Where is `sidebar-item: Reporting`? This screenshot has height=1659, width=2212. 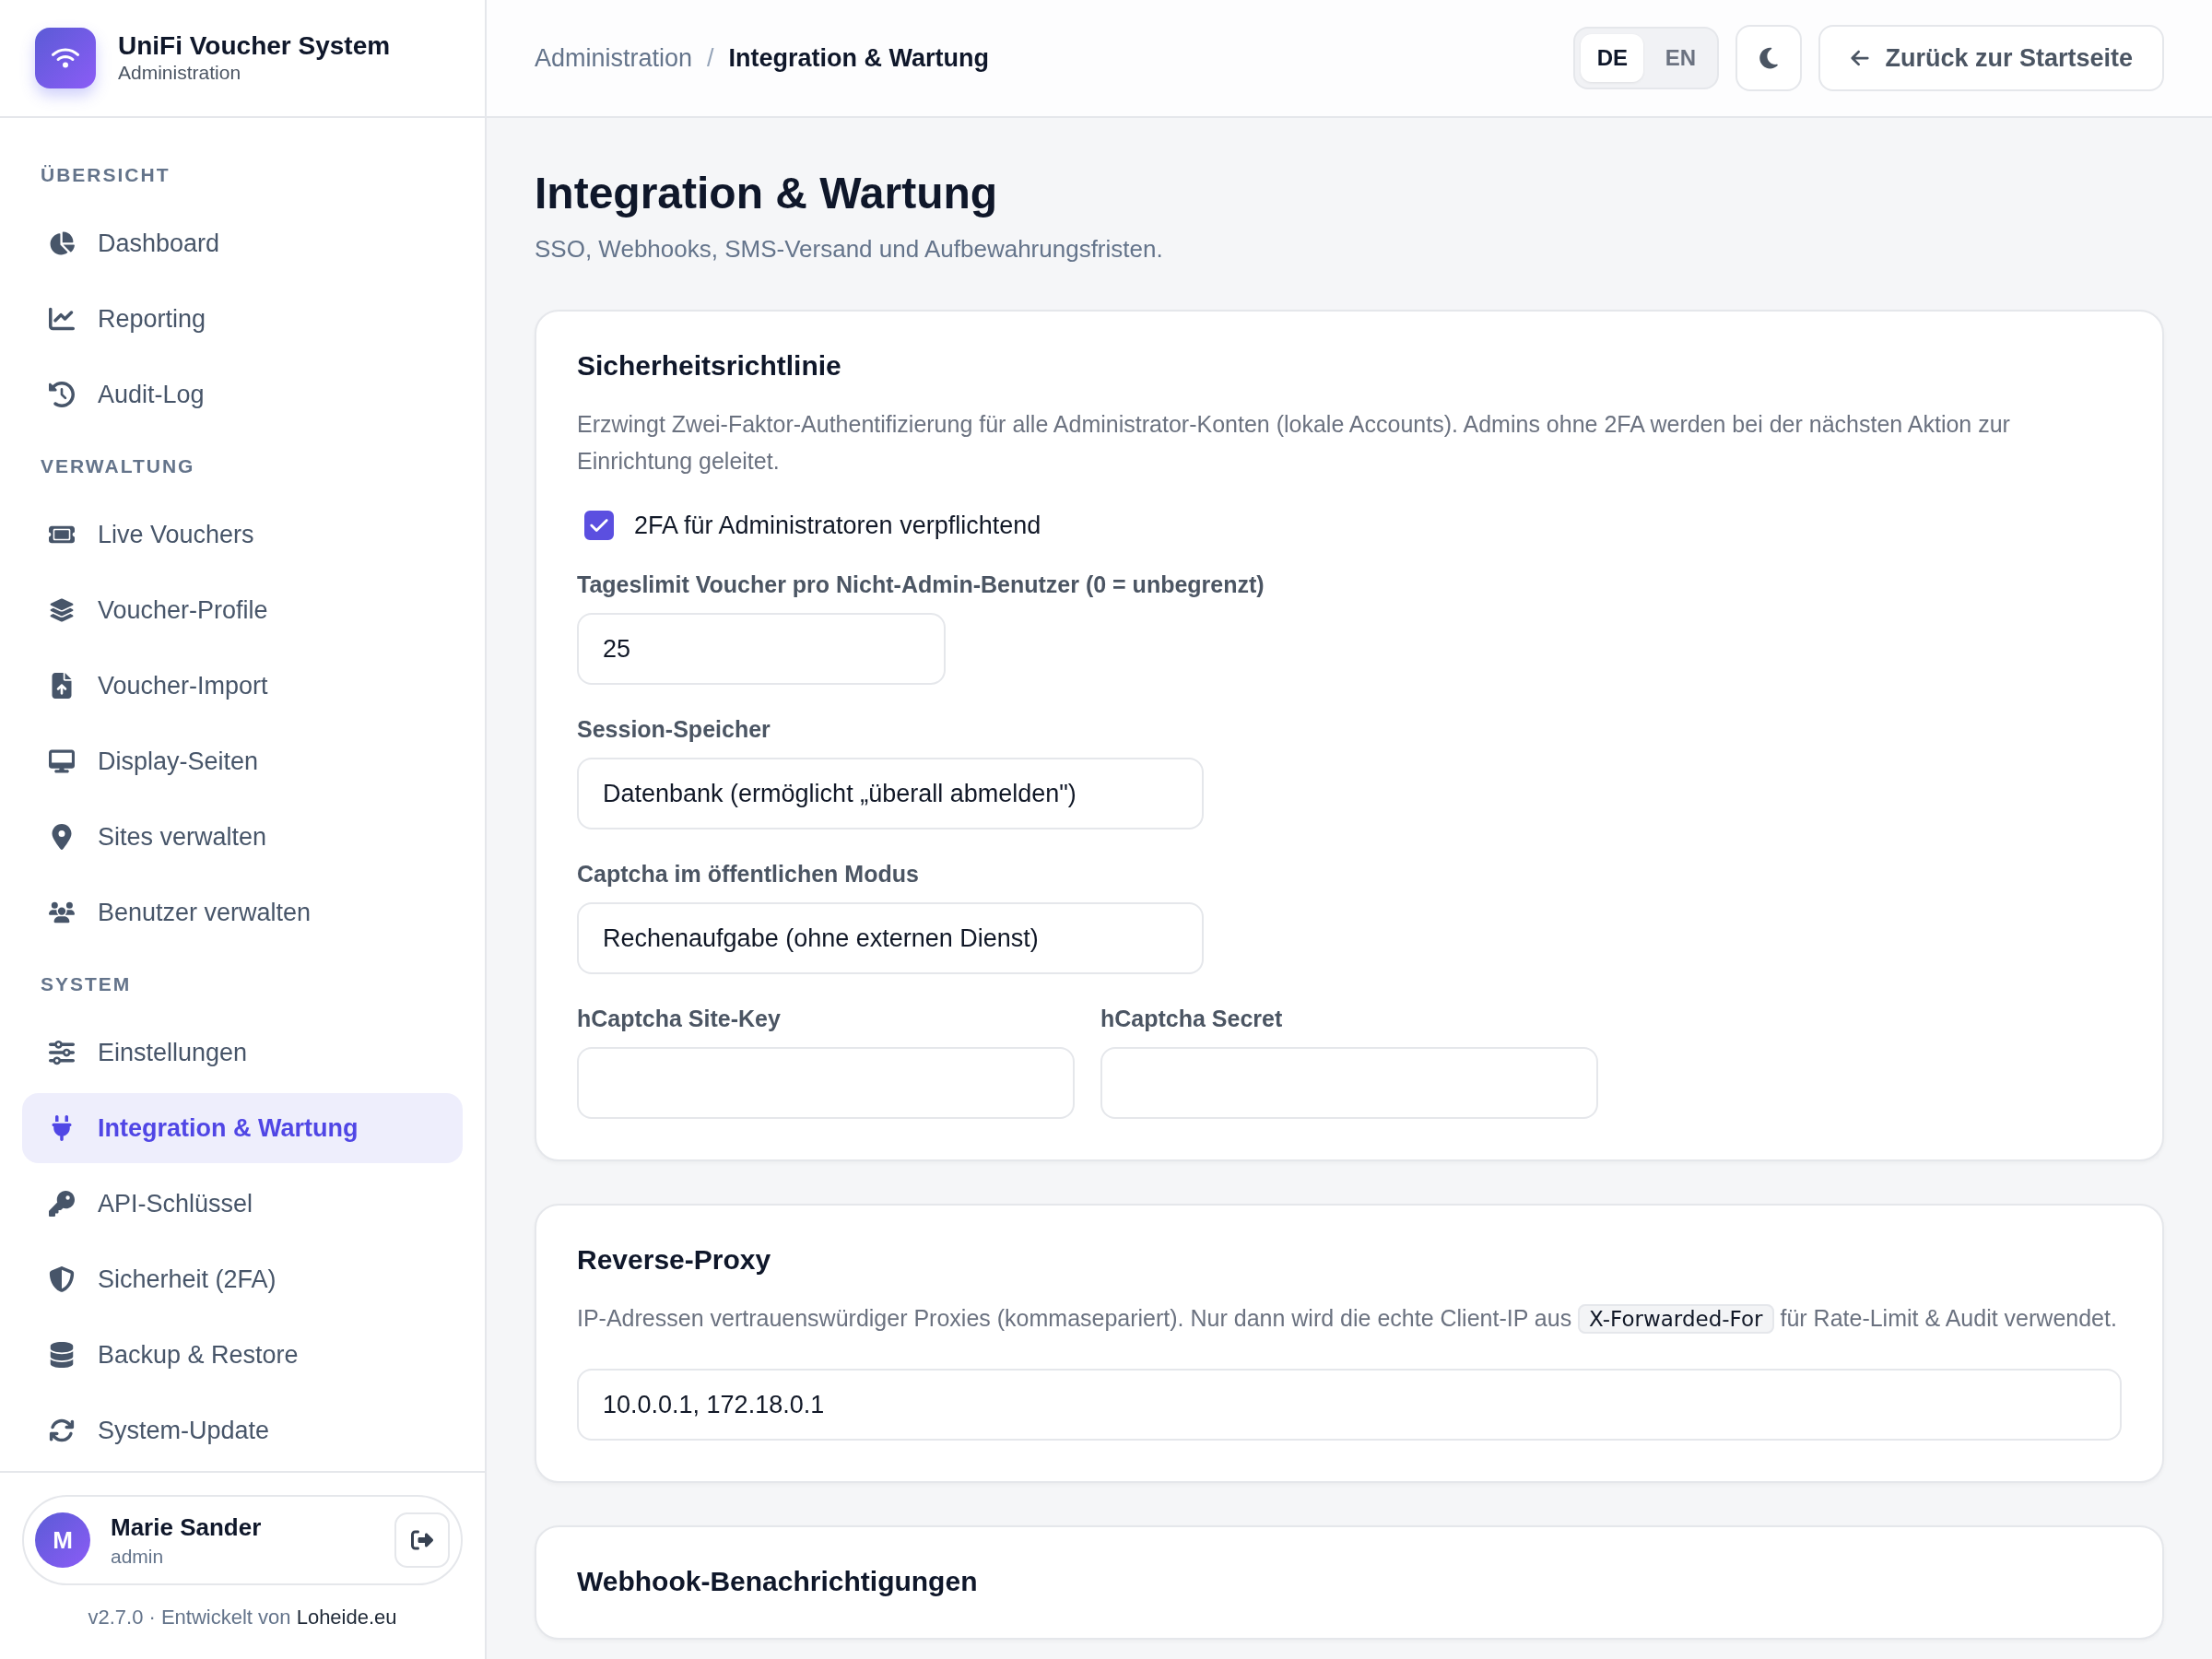
sidebar-item: Reporting is located at coordinates (242, 319).